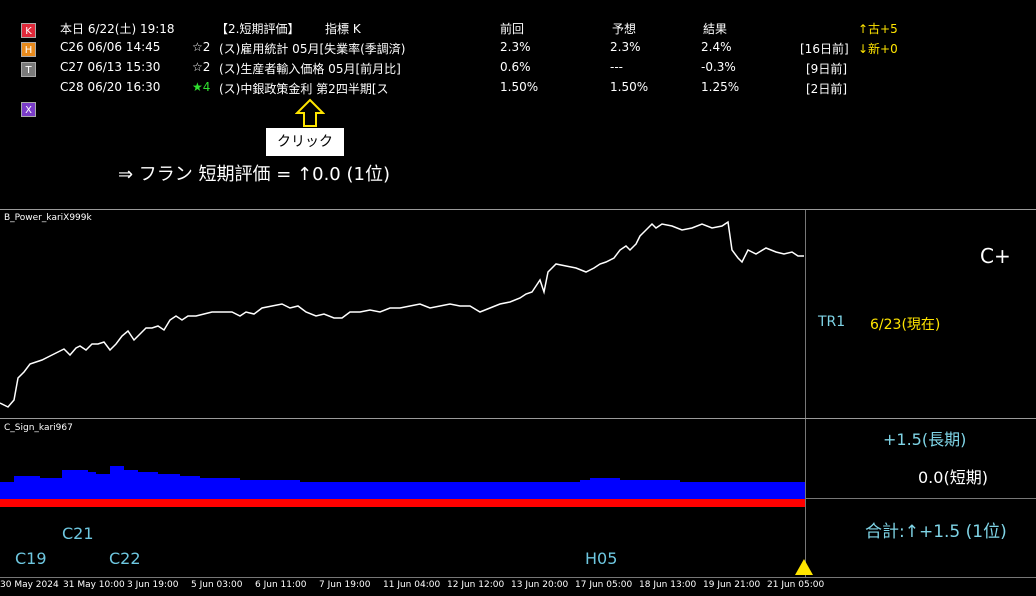 The height and width of the screenshot is (596, 1036). Describe the element at coordinates (832, 322) in the screenshot. I see `tr-label: TR1` at that location.